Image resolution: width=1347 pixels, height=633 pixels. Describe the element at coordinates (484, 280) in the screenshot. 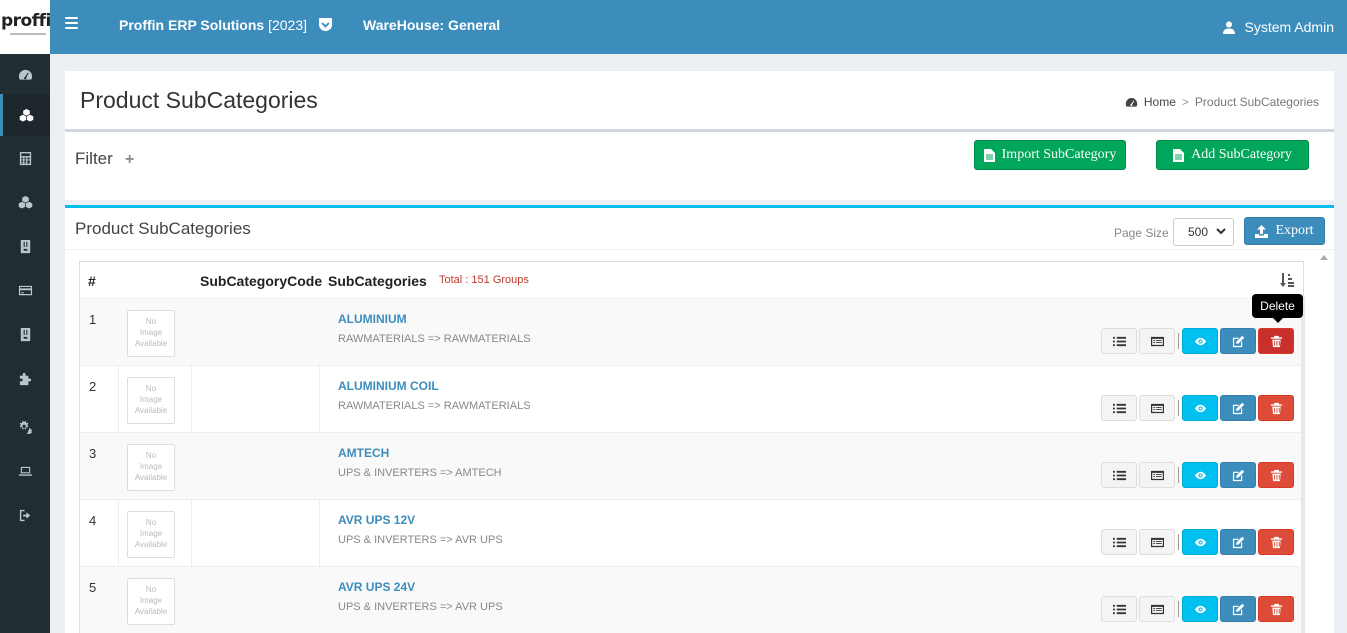

I see `total-count: Total : 151 Groups` at that location.